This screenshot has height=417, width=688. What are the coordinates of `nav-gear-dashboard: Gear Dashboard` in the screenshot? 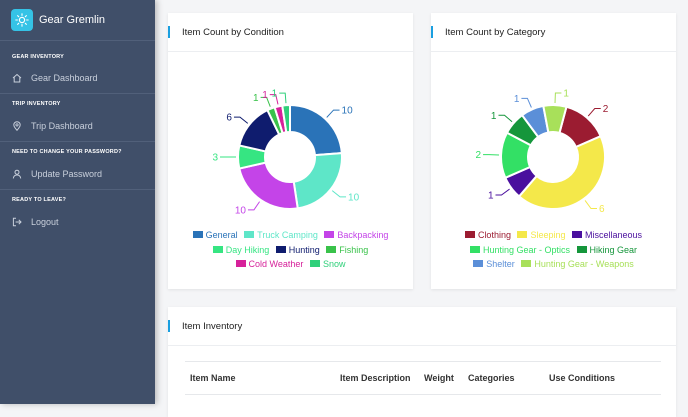 It's located at (77, 78).